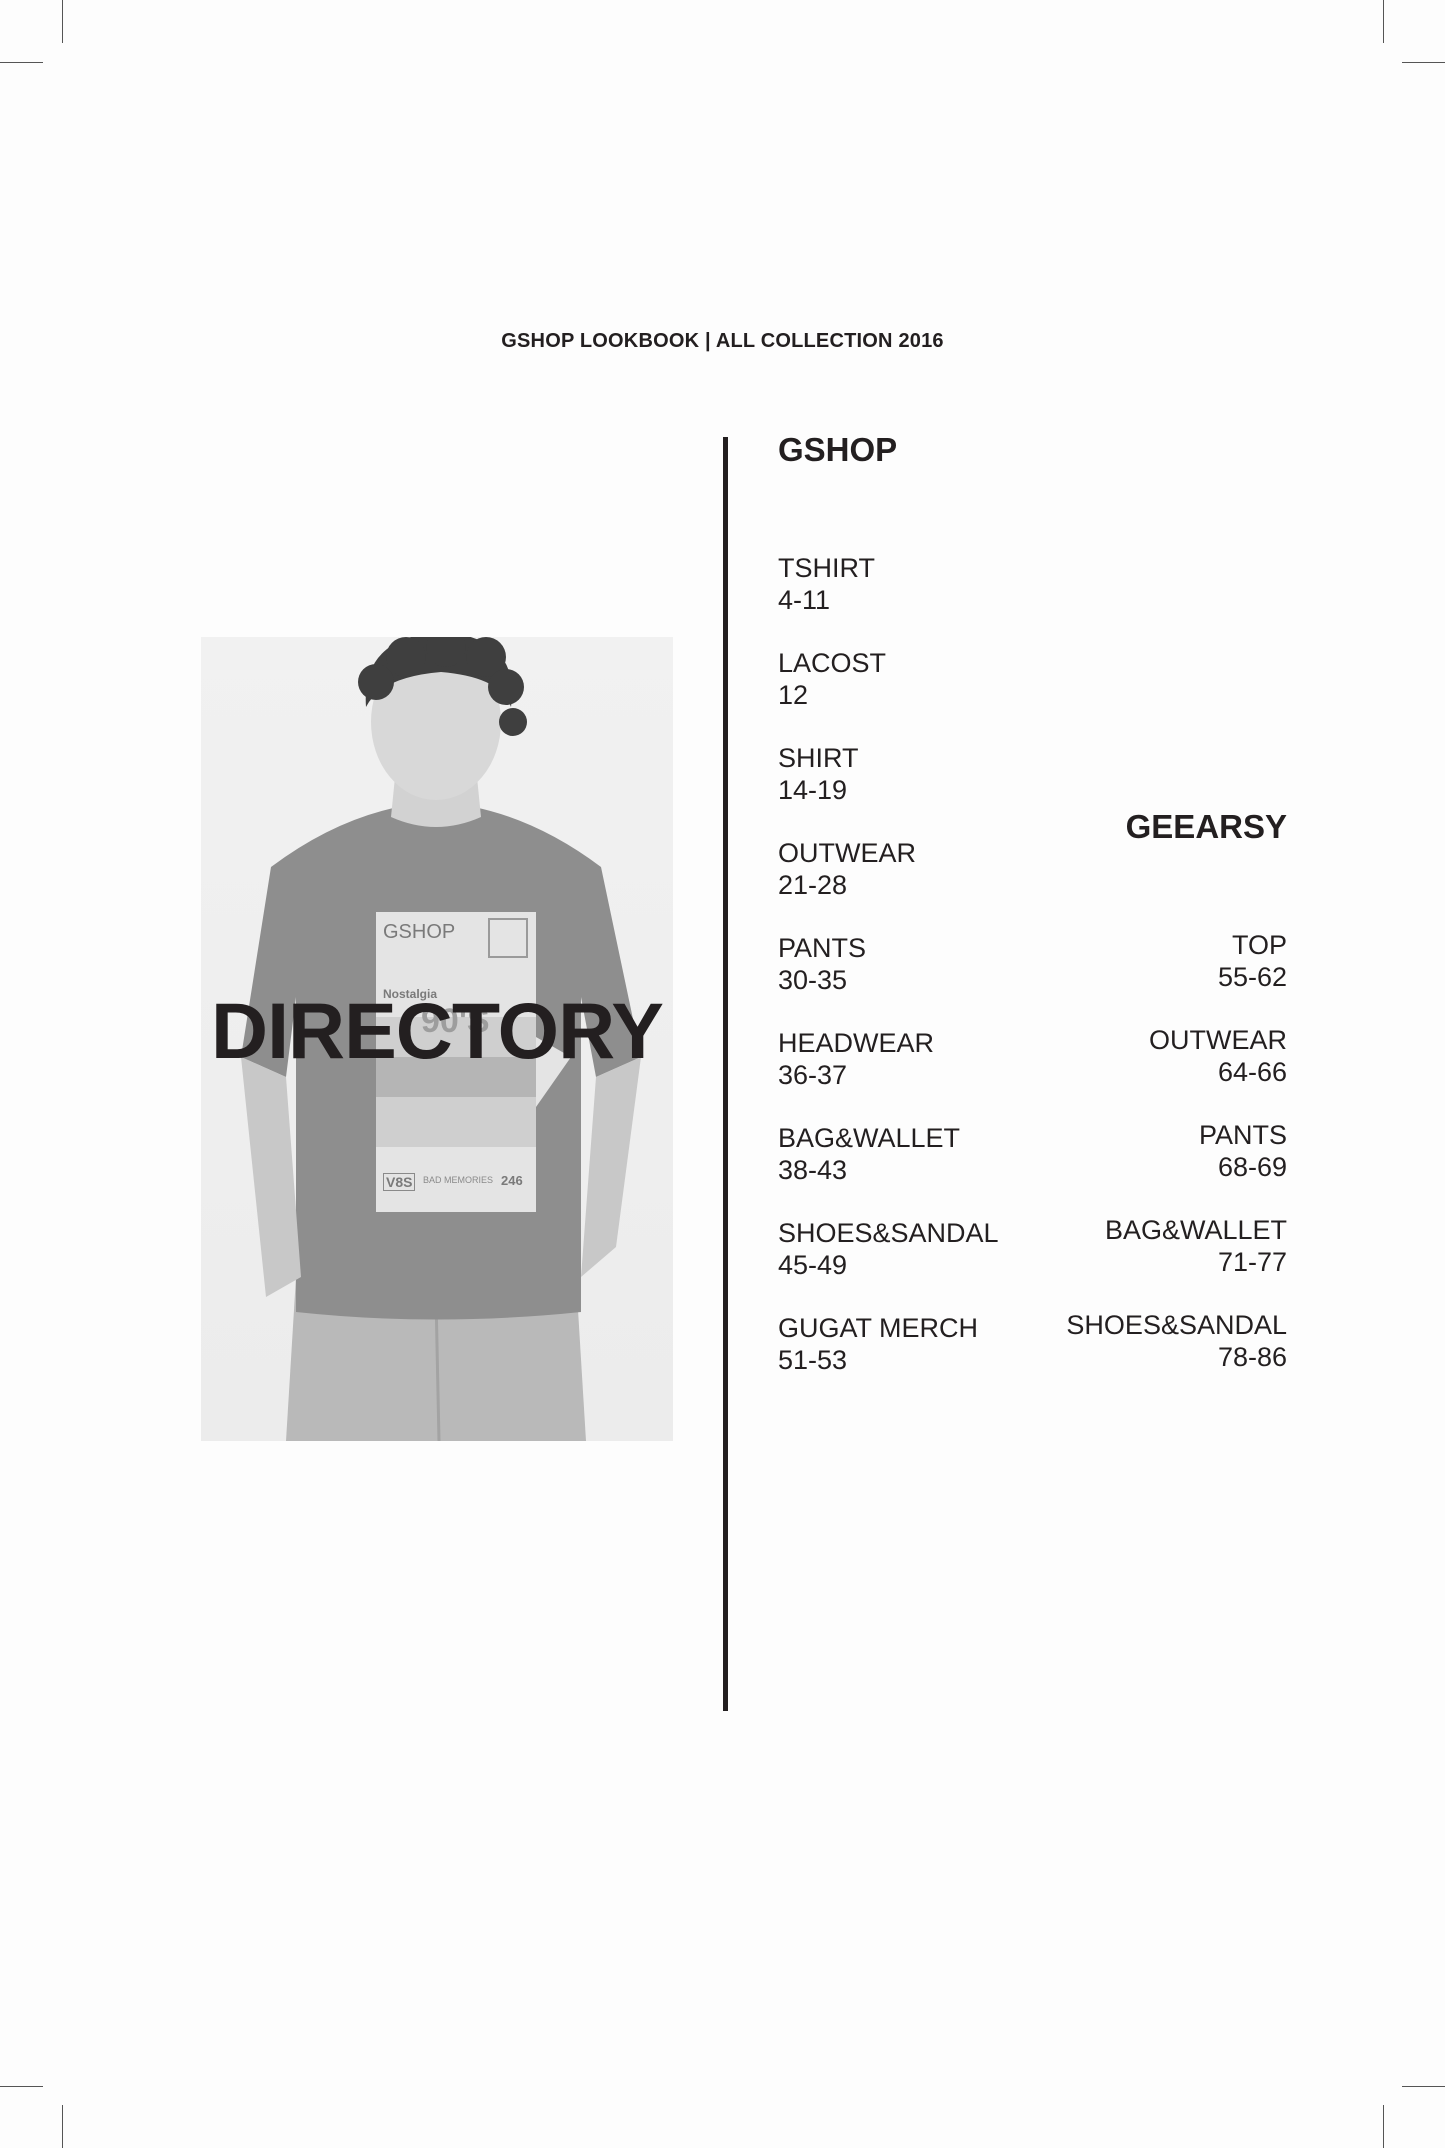 This screenshot has width=1445, height=2148. I want to click on list-item: GUGAT MERCH 51-53, so click(888, 1359).